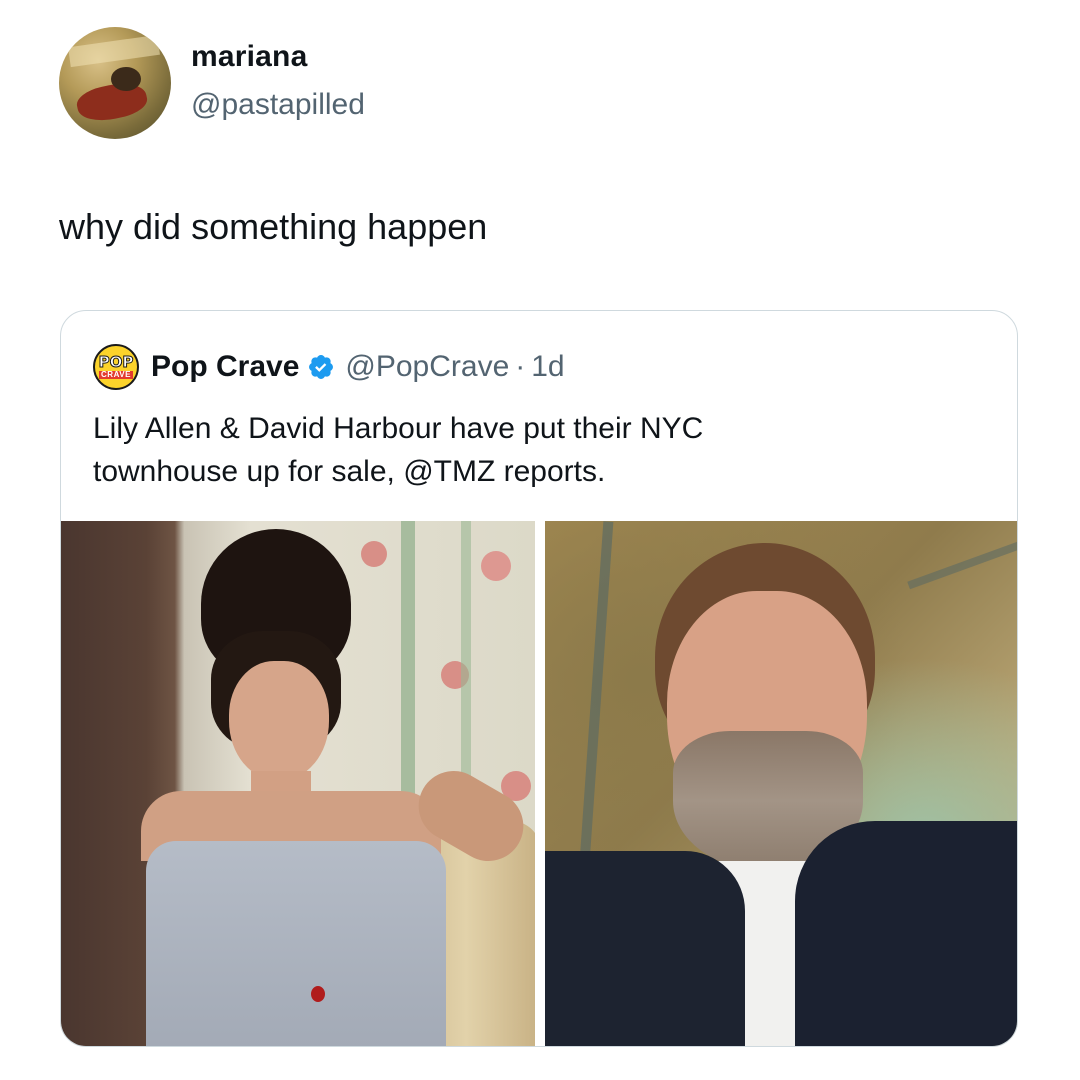  Describe the element at coordinates (427, 367) in the screenshot. I see `quoted-handle: @PopCrave` at that location.